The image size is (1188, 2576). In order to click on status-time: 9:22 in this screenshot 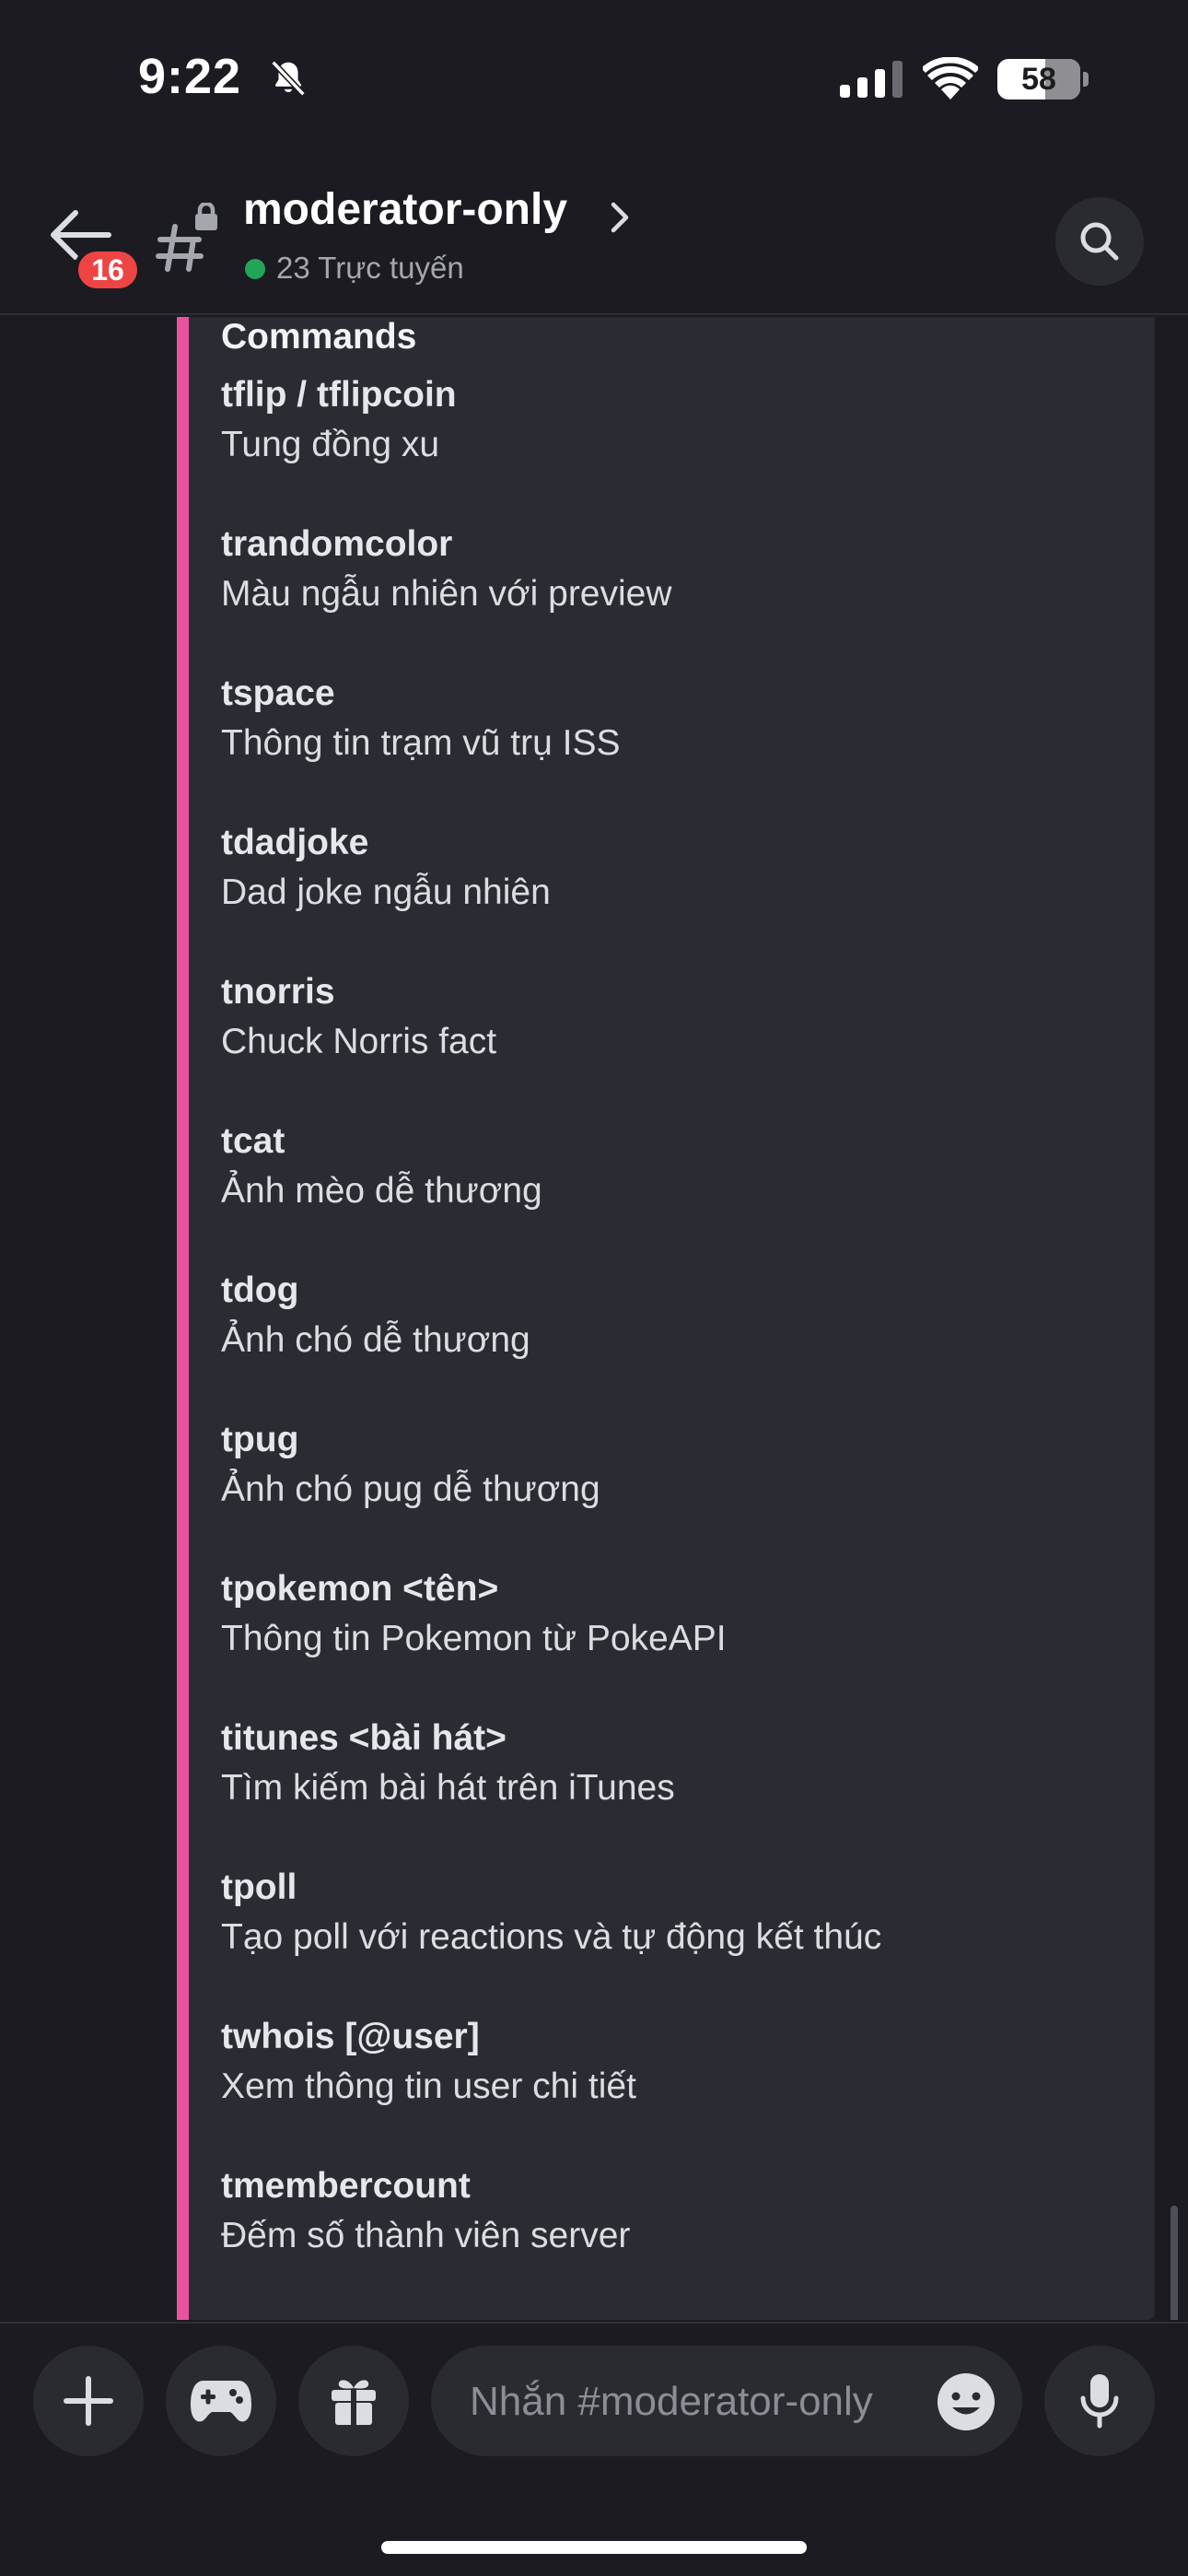, I will do `click(190, 76)`.